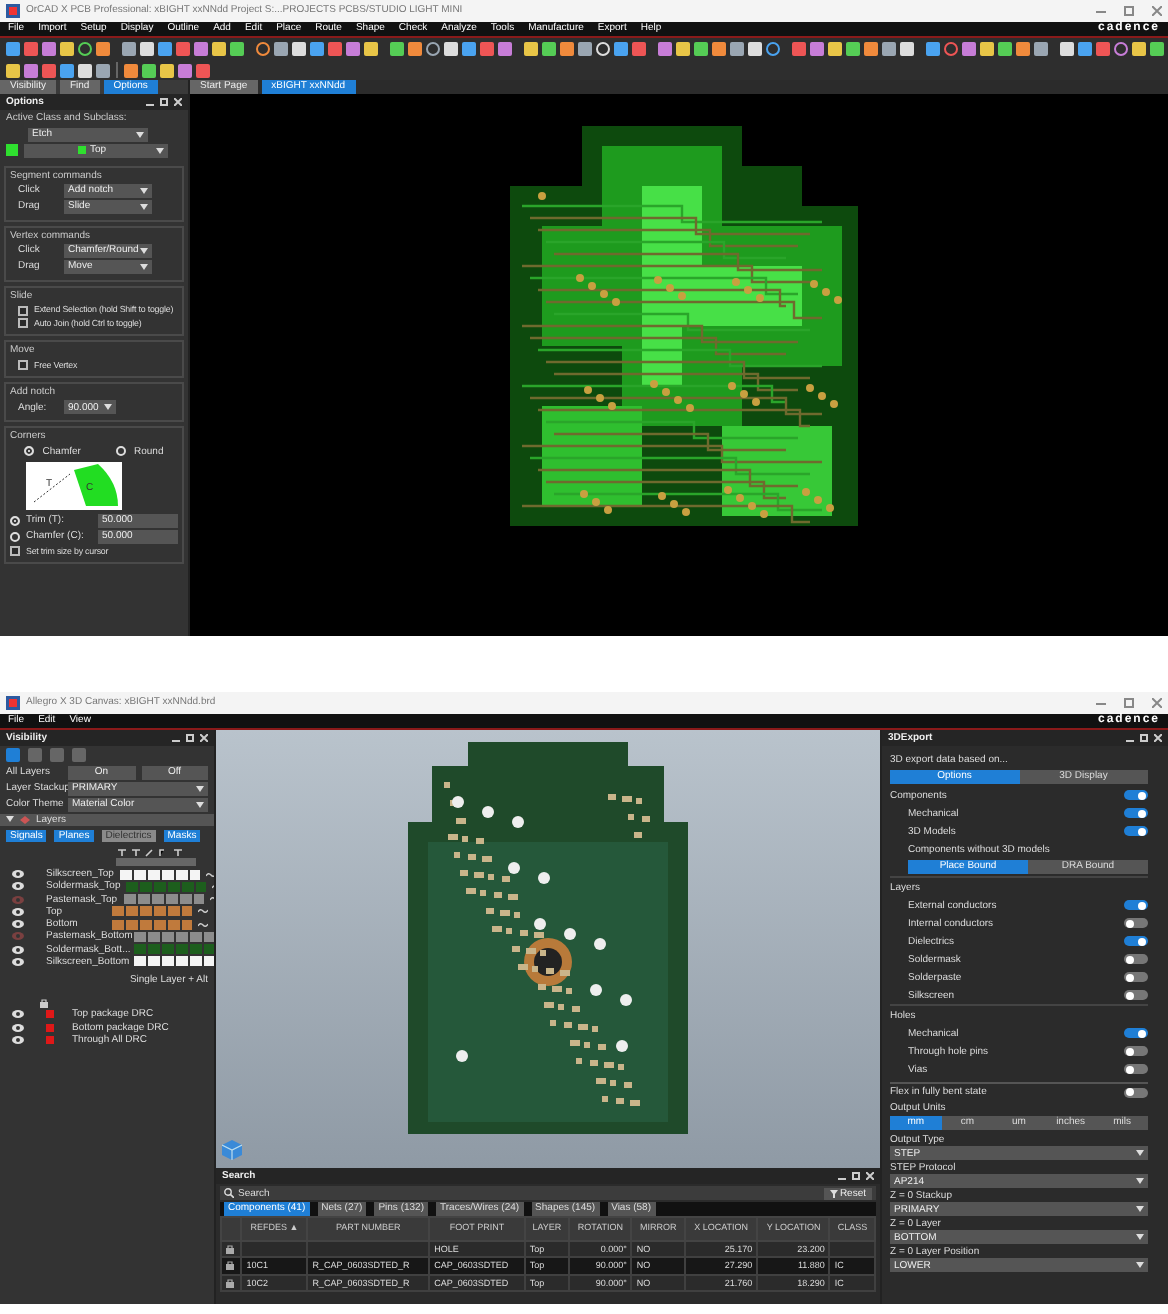 Image resolution: width=1168 pixels, height=1314 pixels. I want to click on layer-color-icon, so click(81, 150).